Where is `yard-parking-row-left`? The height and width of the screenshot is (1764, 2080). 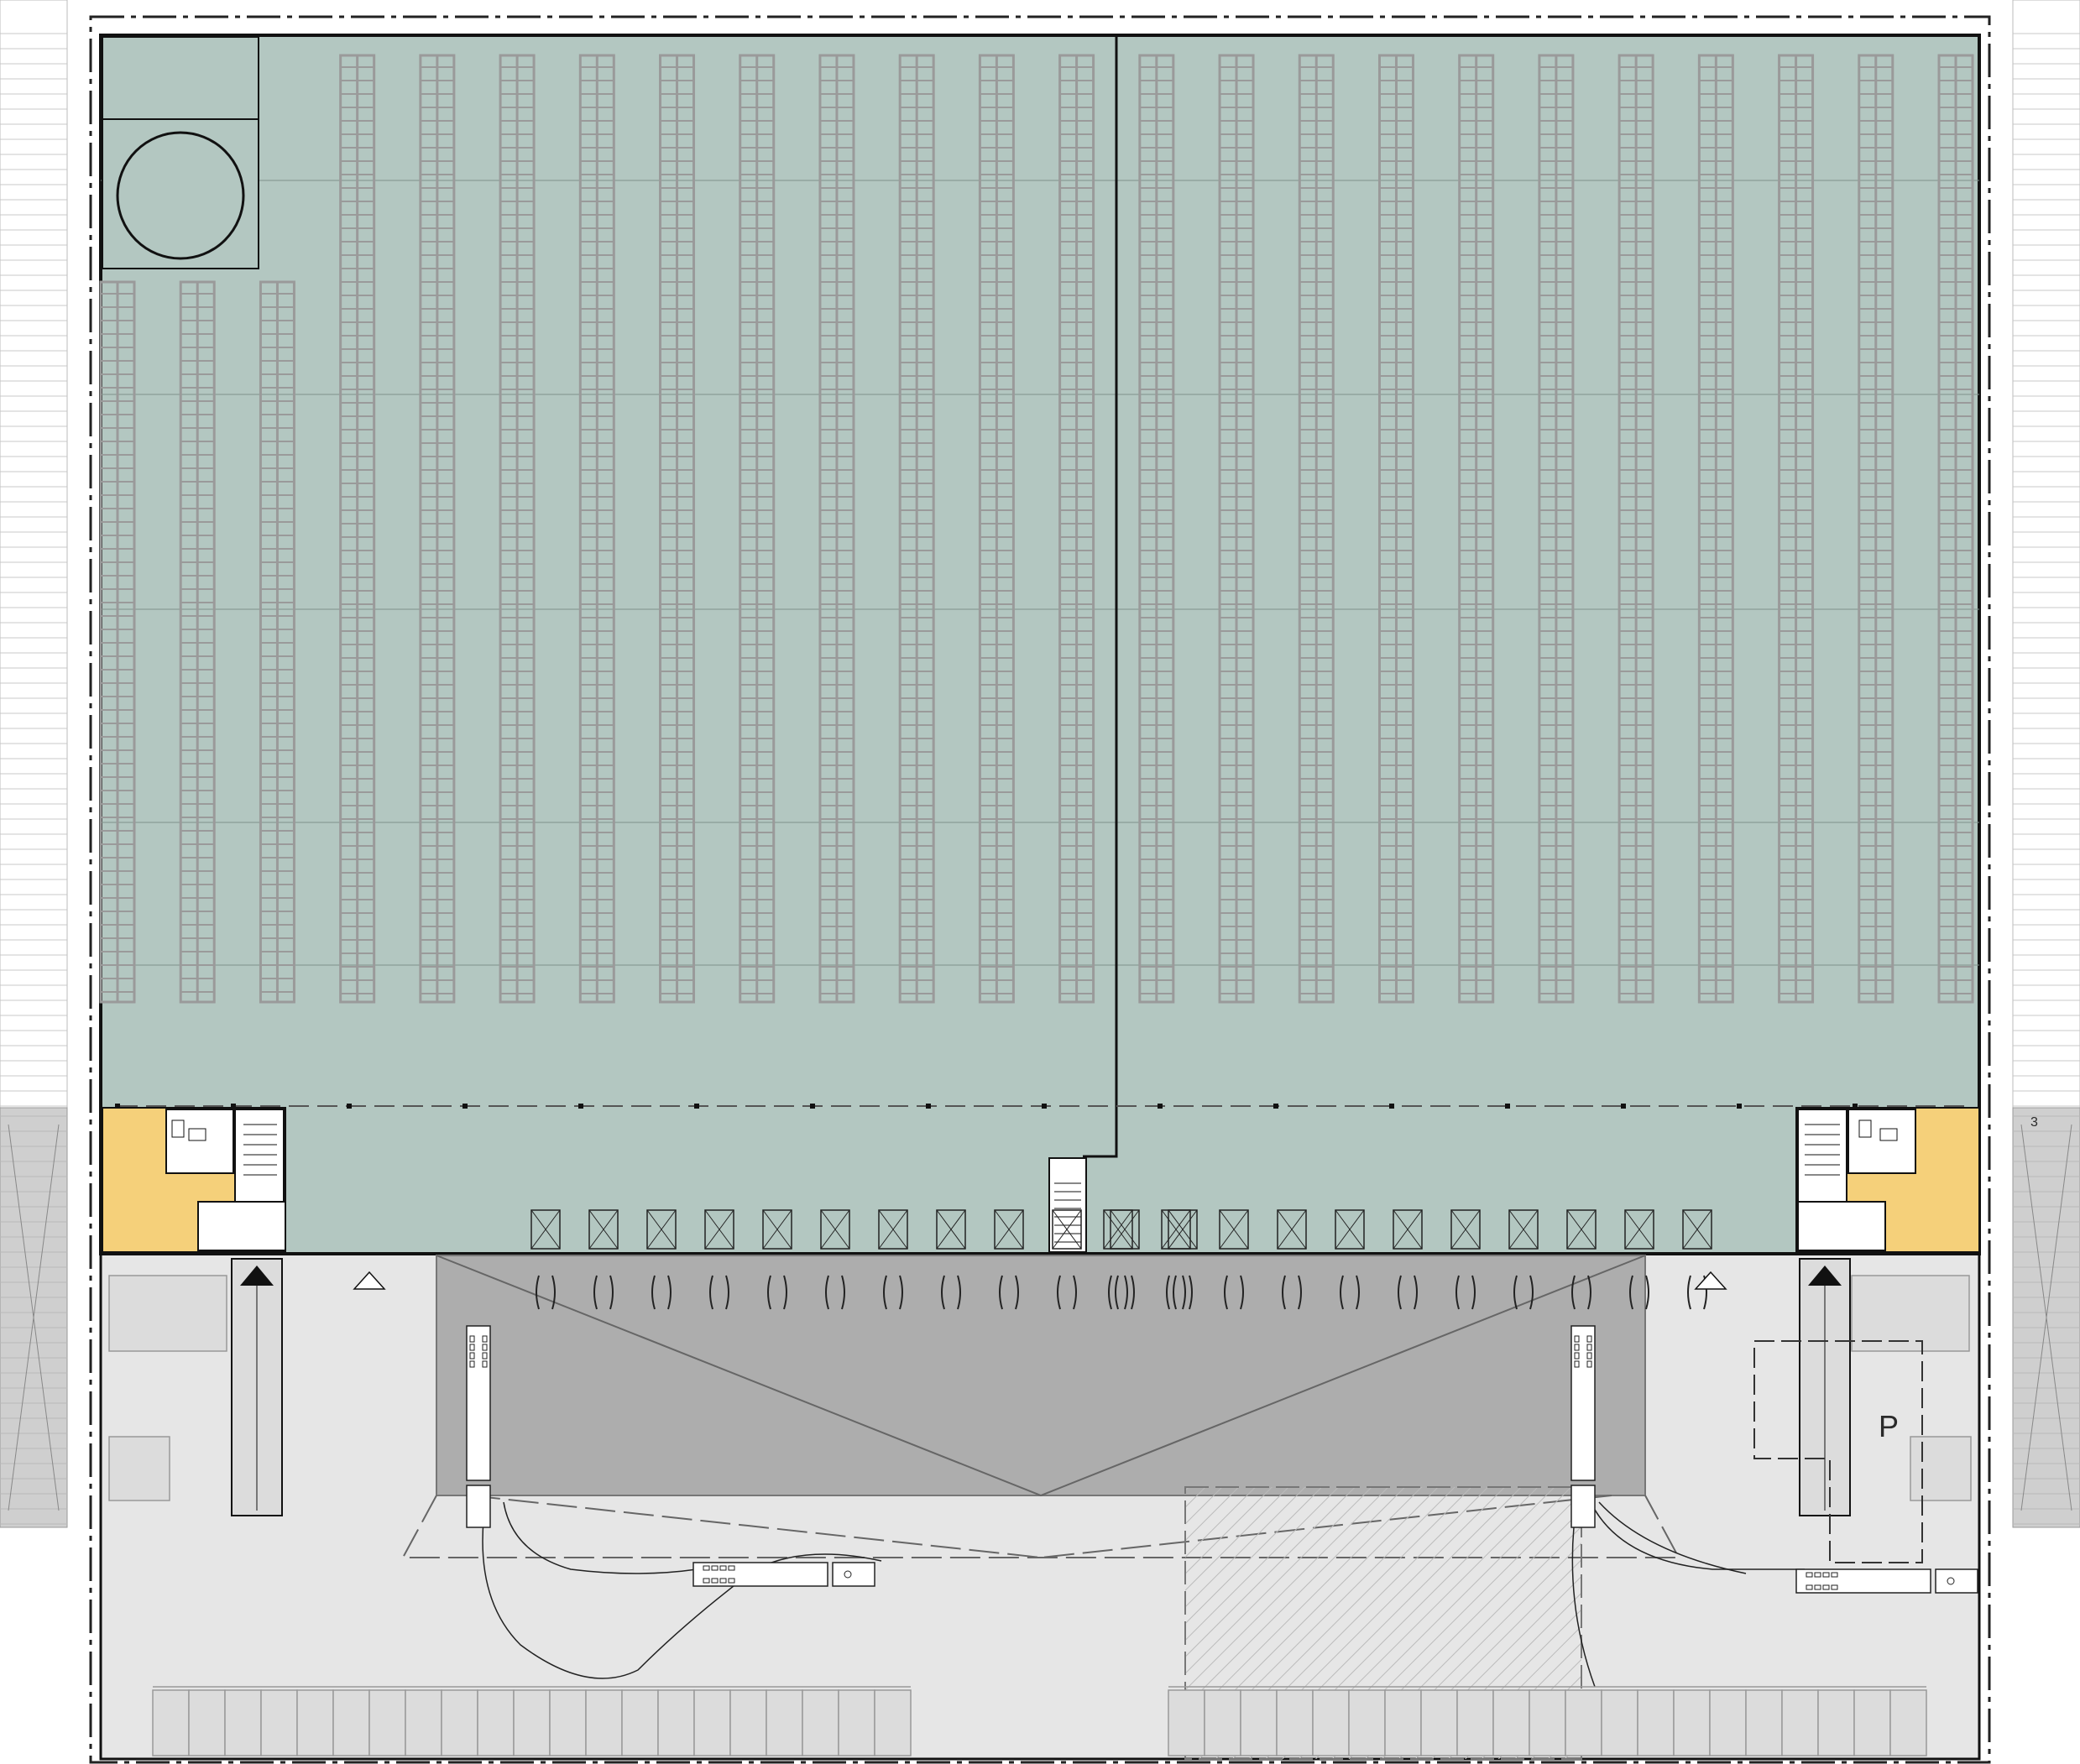
yard-parking-row-left is located at coordinates (532, 1721).